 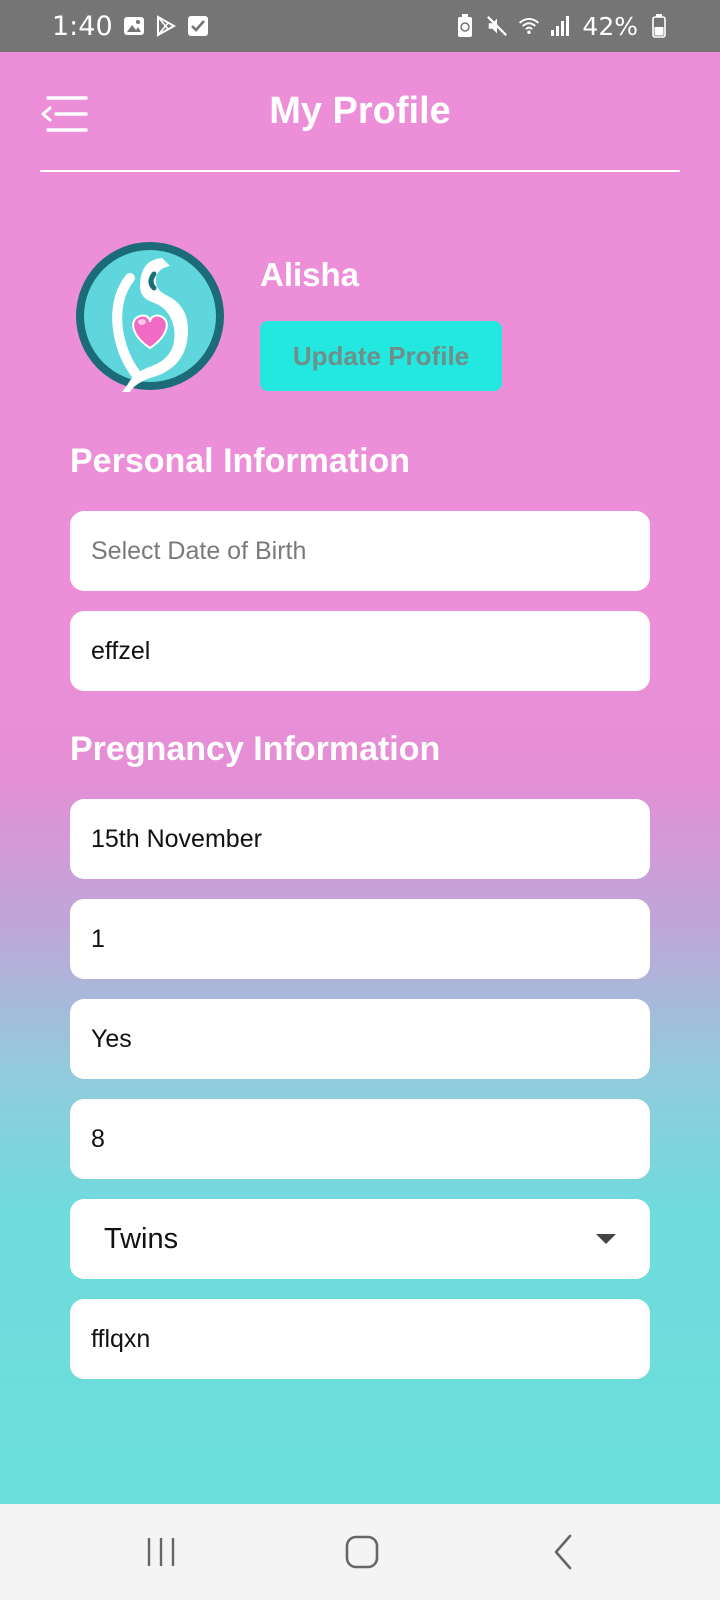 I want to click on gallery-icon, so click(x=134, y=26).